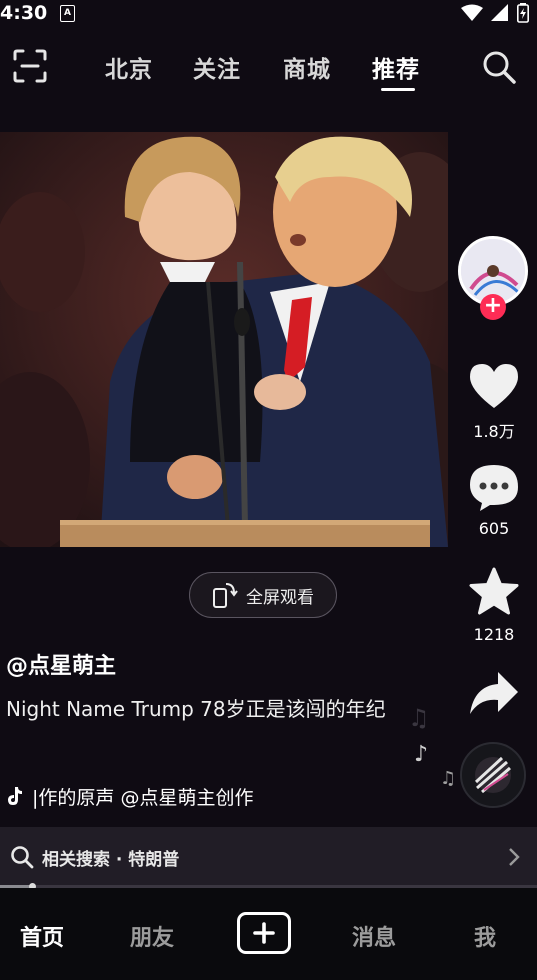 This screenshot has width=537, height=980. I want to click on video-description: Night Name Trump 78岁正是该闯的年纪, so click(196, 709).